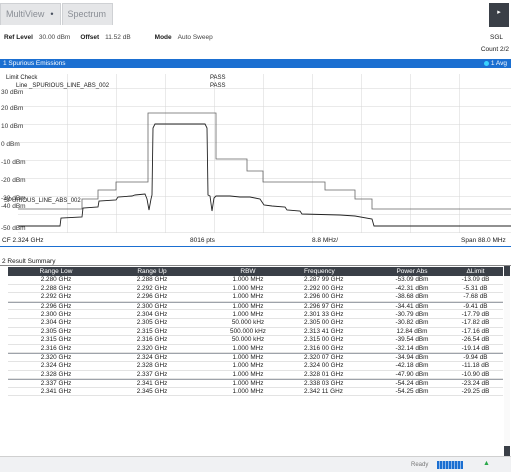  Describe the element at coordinates (12, 108) in the screenshot. I see `y-tick-label: 20 dBm` at that location.